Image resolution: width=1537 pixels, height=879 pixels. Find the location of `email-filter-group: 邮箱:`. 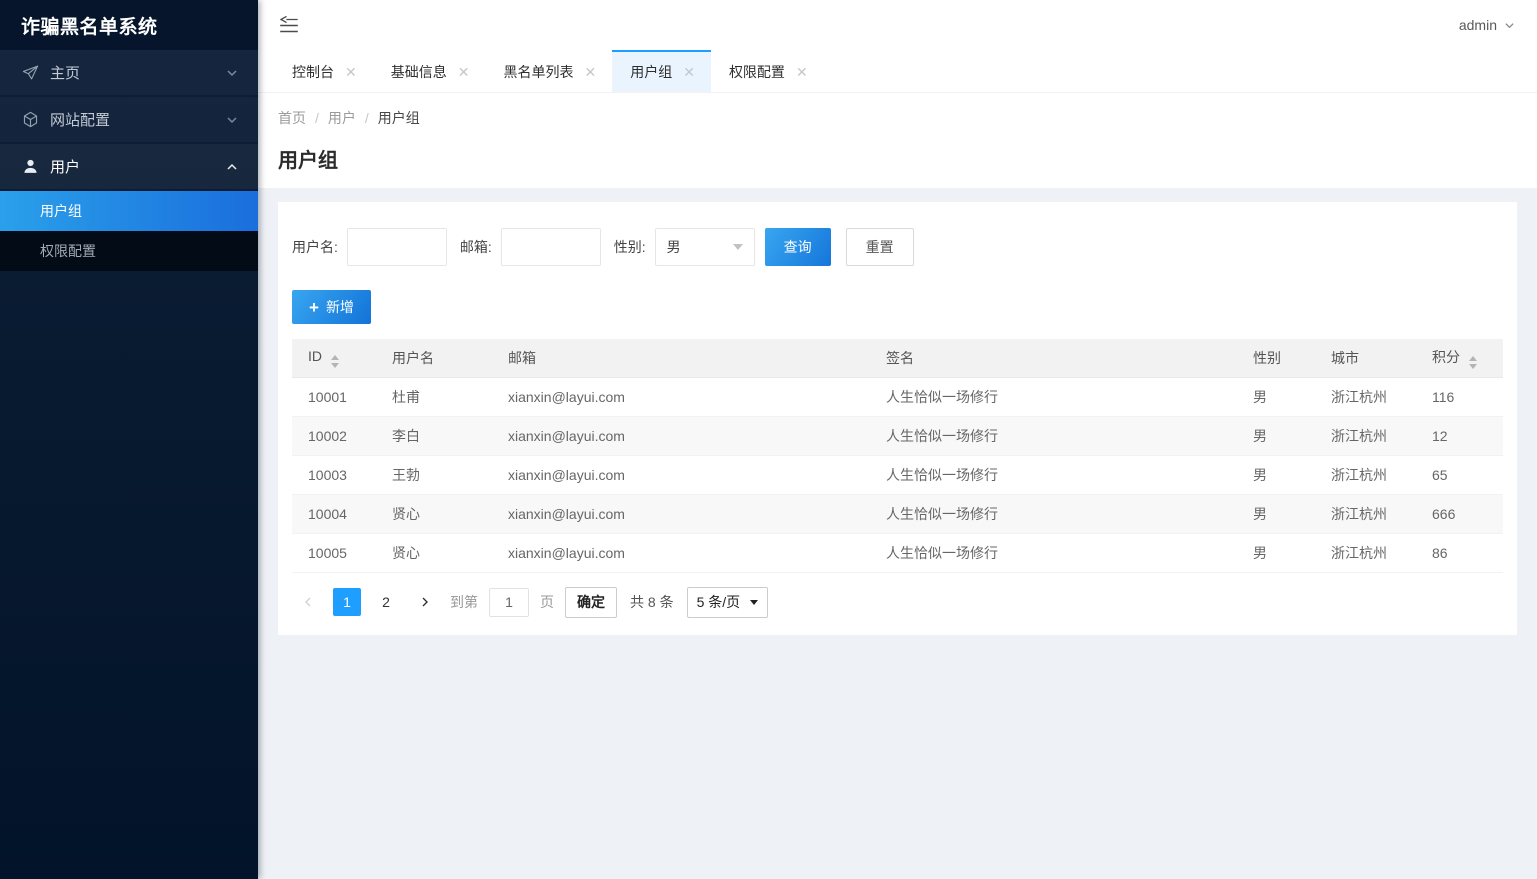

email-filter-group: 邮箱: is located at coordinates (530, 247).